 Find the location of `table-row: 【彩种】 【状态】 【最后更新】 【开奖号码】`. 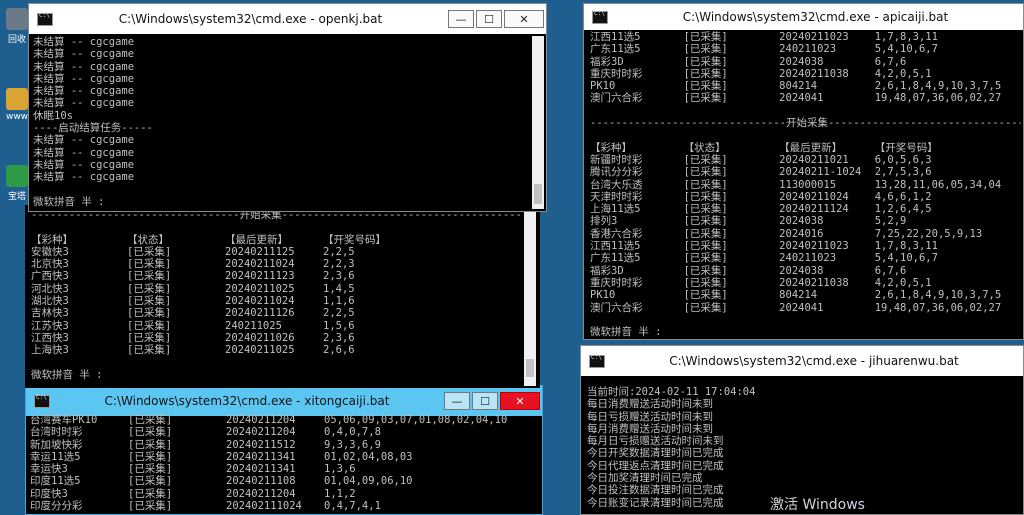

table-row: 【彩种】 【状态】 【最后更新】 【开奖号码】 is located at coordinates (276, 240).